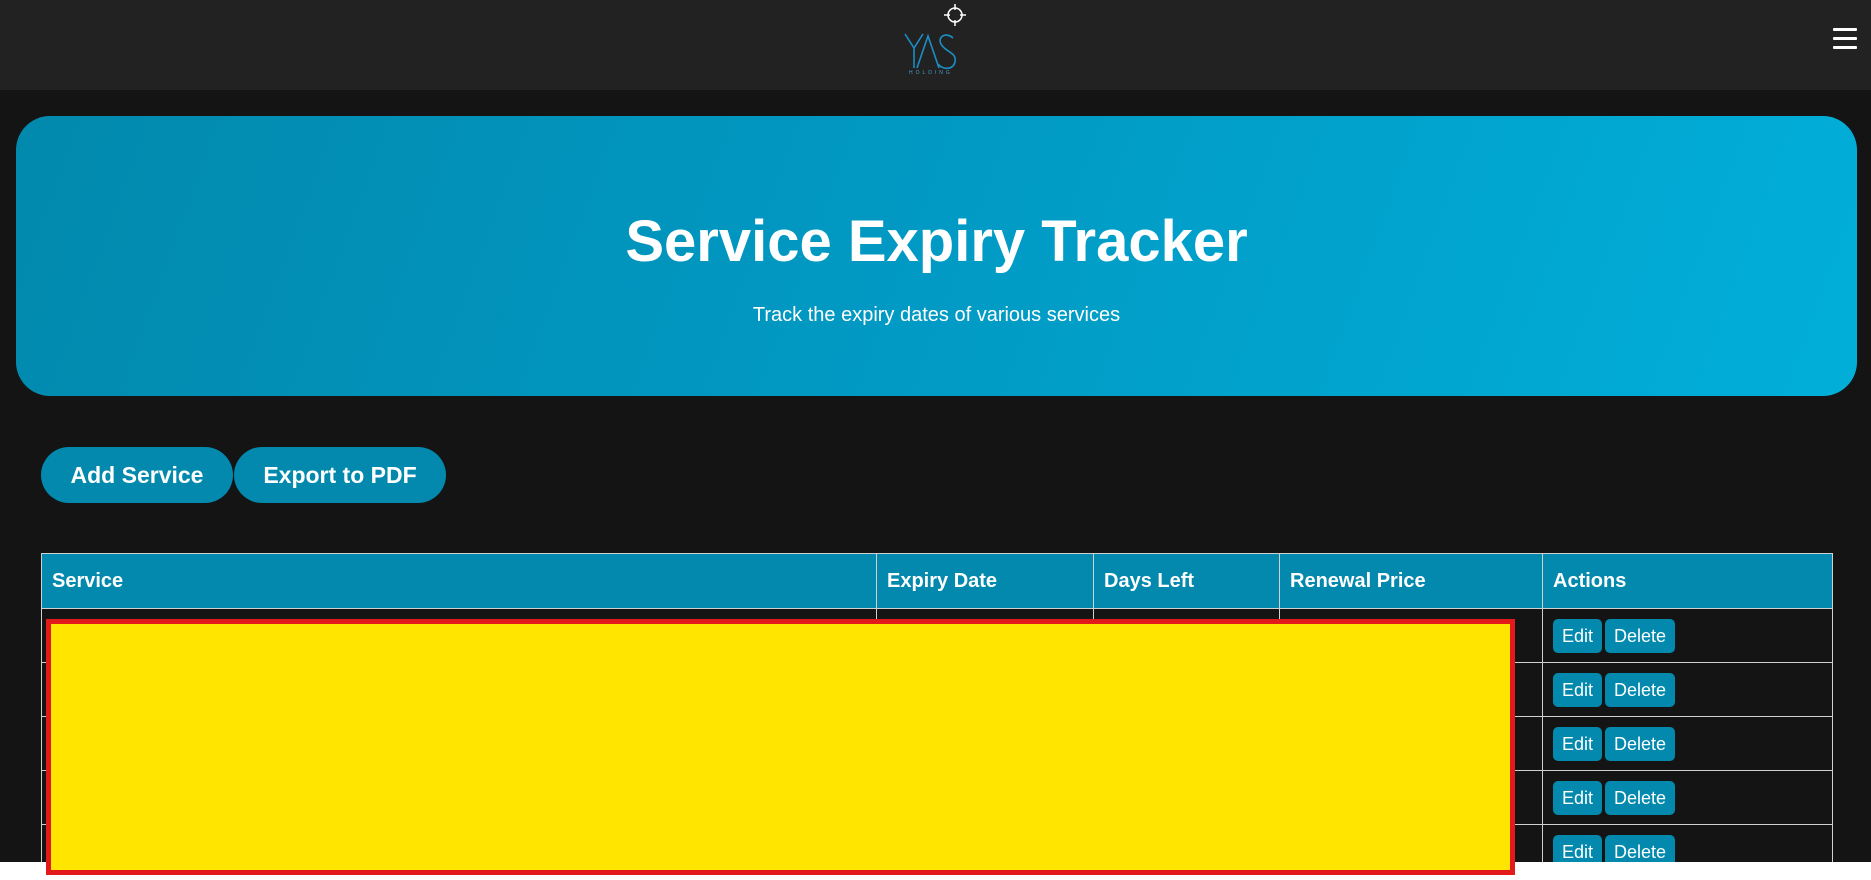 This screenshot has height=880, width=1871. I want to click on column-header-actions: Actions, so click(1687, 581).